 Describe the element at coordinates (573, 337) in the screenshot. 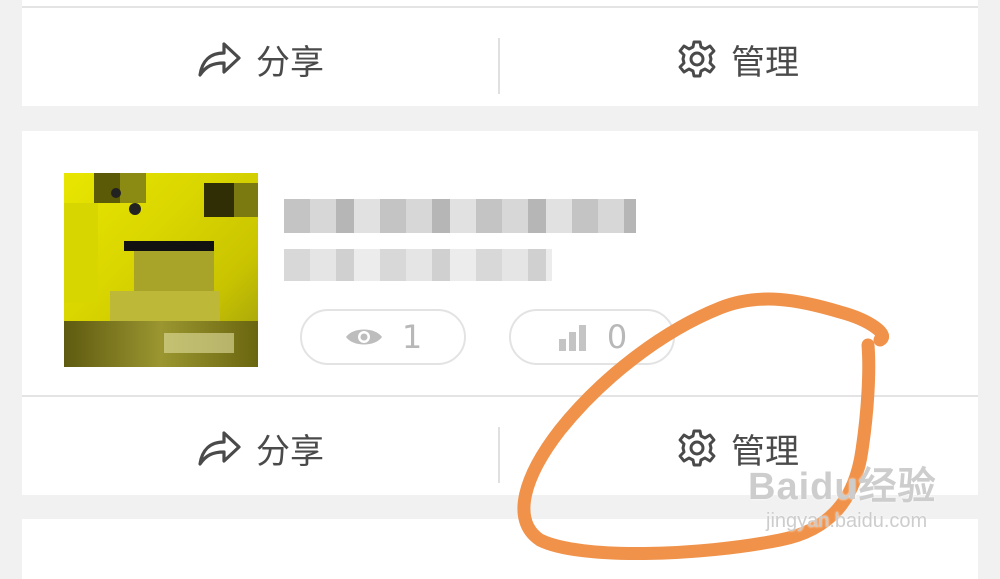

I see `bar-chart-icon` at that location.